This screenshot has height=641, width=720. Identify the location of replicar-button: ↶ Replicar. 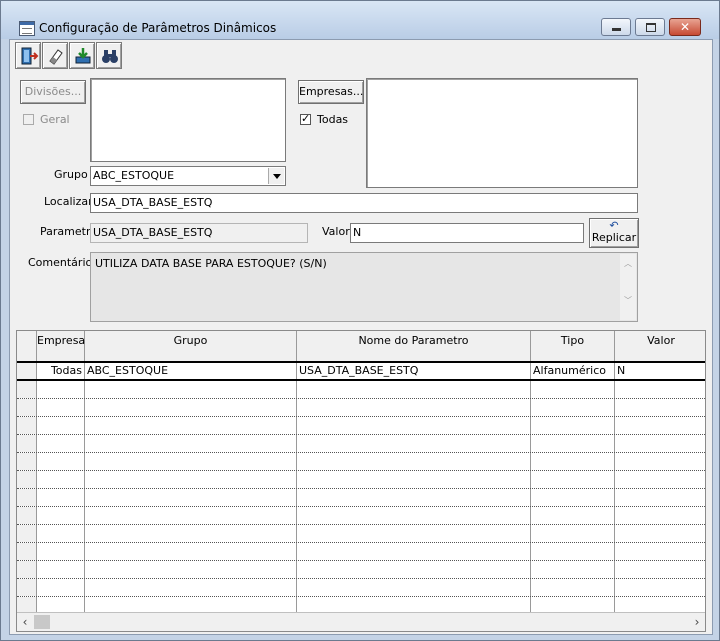
(614, 233).